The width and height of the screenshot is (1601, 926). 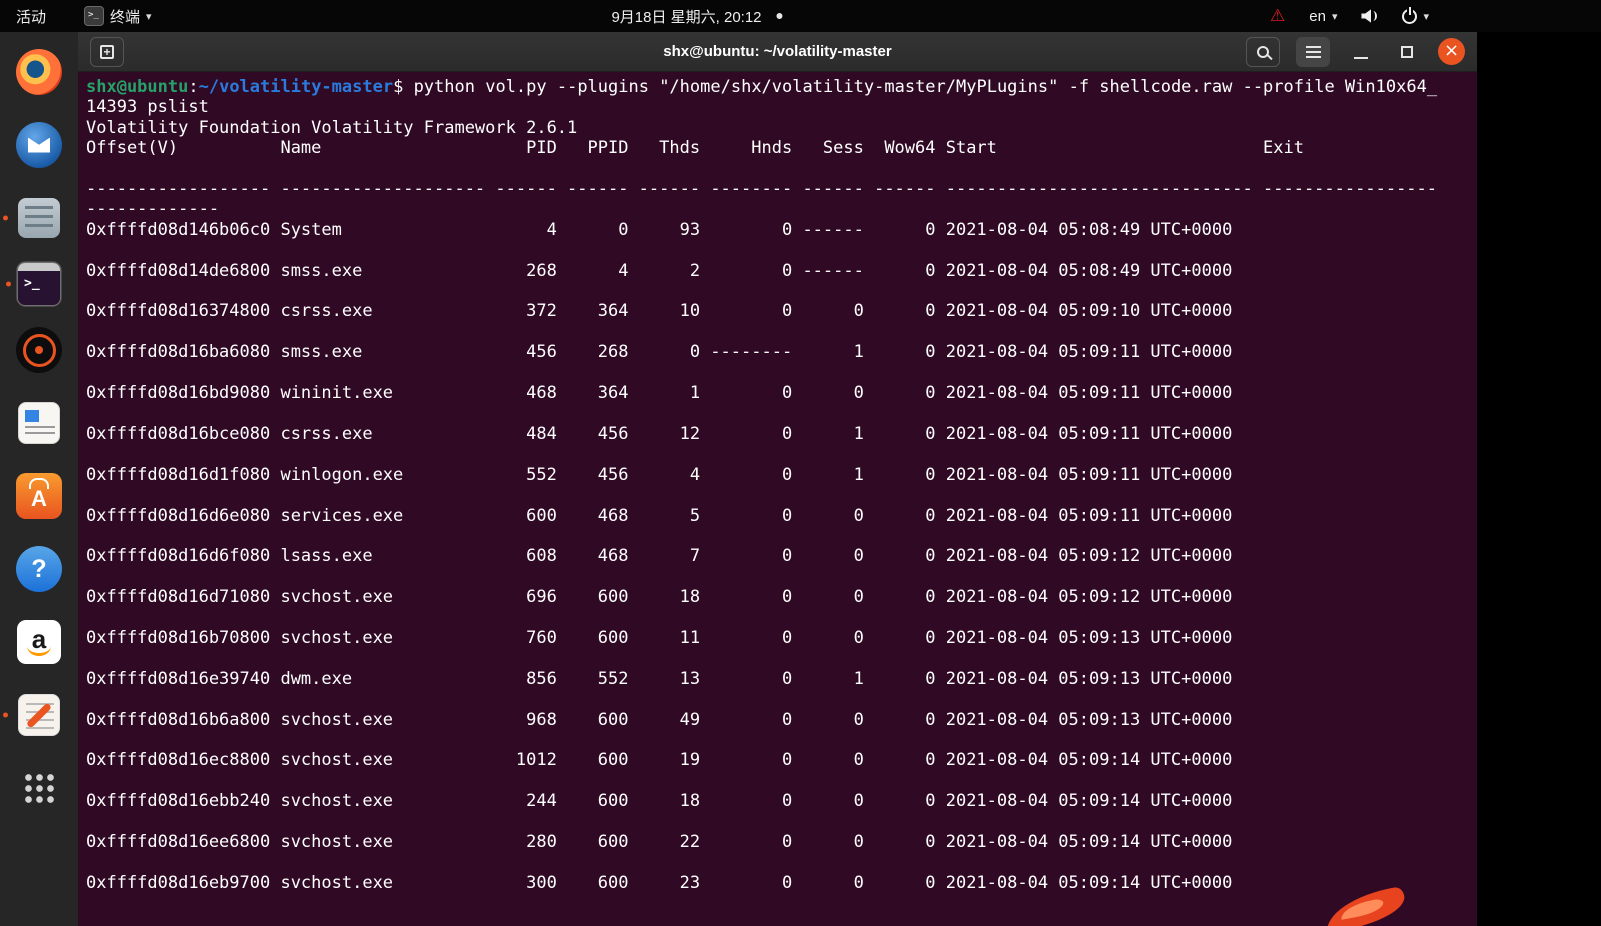 I want to click on media-player-icon, so click(x=39, y=350).